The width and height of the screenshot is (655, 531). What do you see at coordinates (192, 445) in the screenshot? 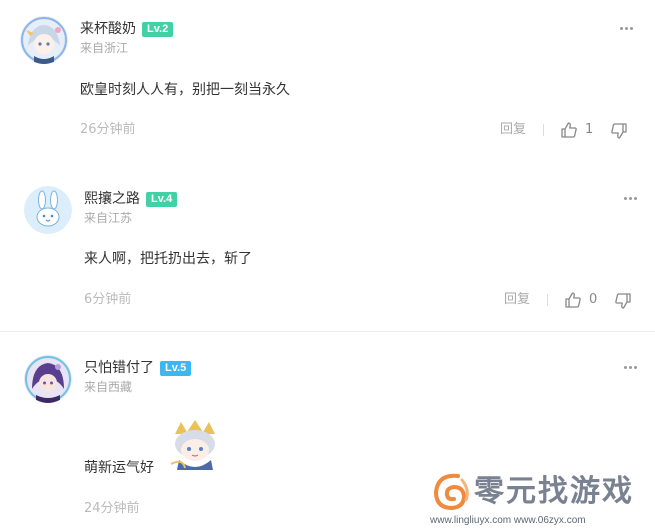
I see `chibi-character-sticker-icon` at bounding box center [192, 445].